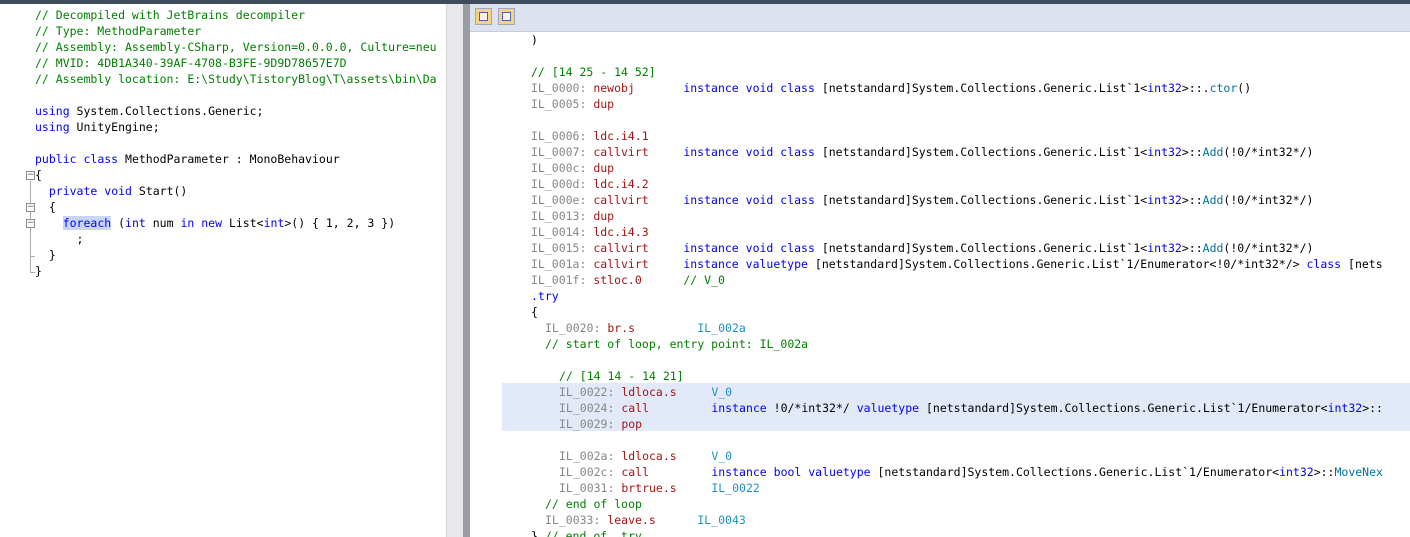 The image size is (1410, 537). I want to click on code-token: public, so click(56, 159).